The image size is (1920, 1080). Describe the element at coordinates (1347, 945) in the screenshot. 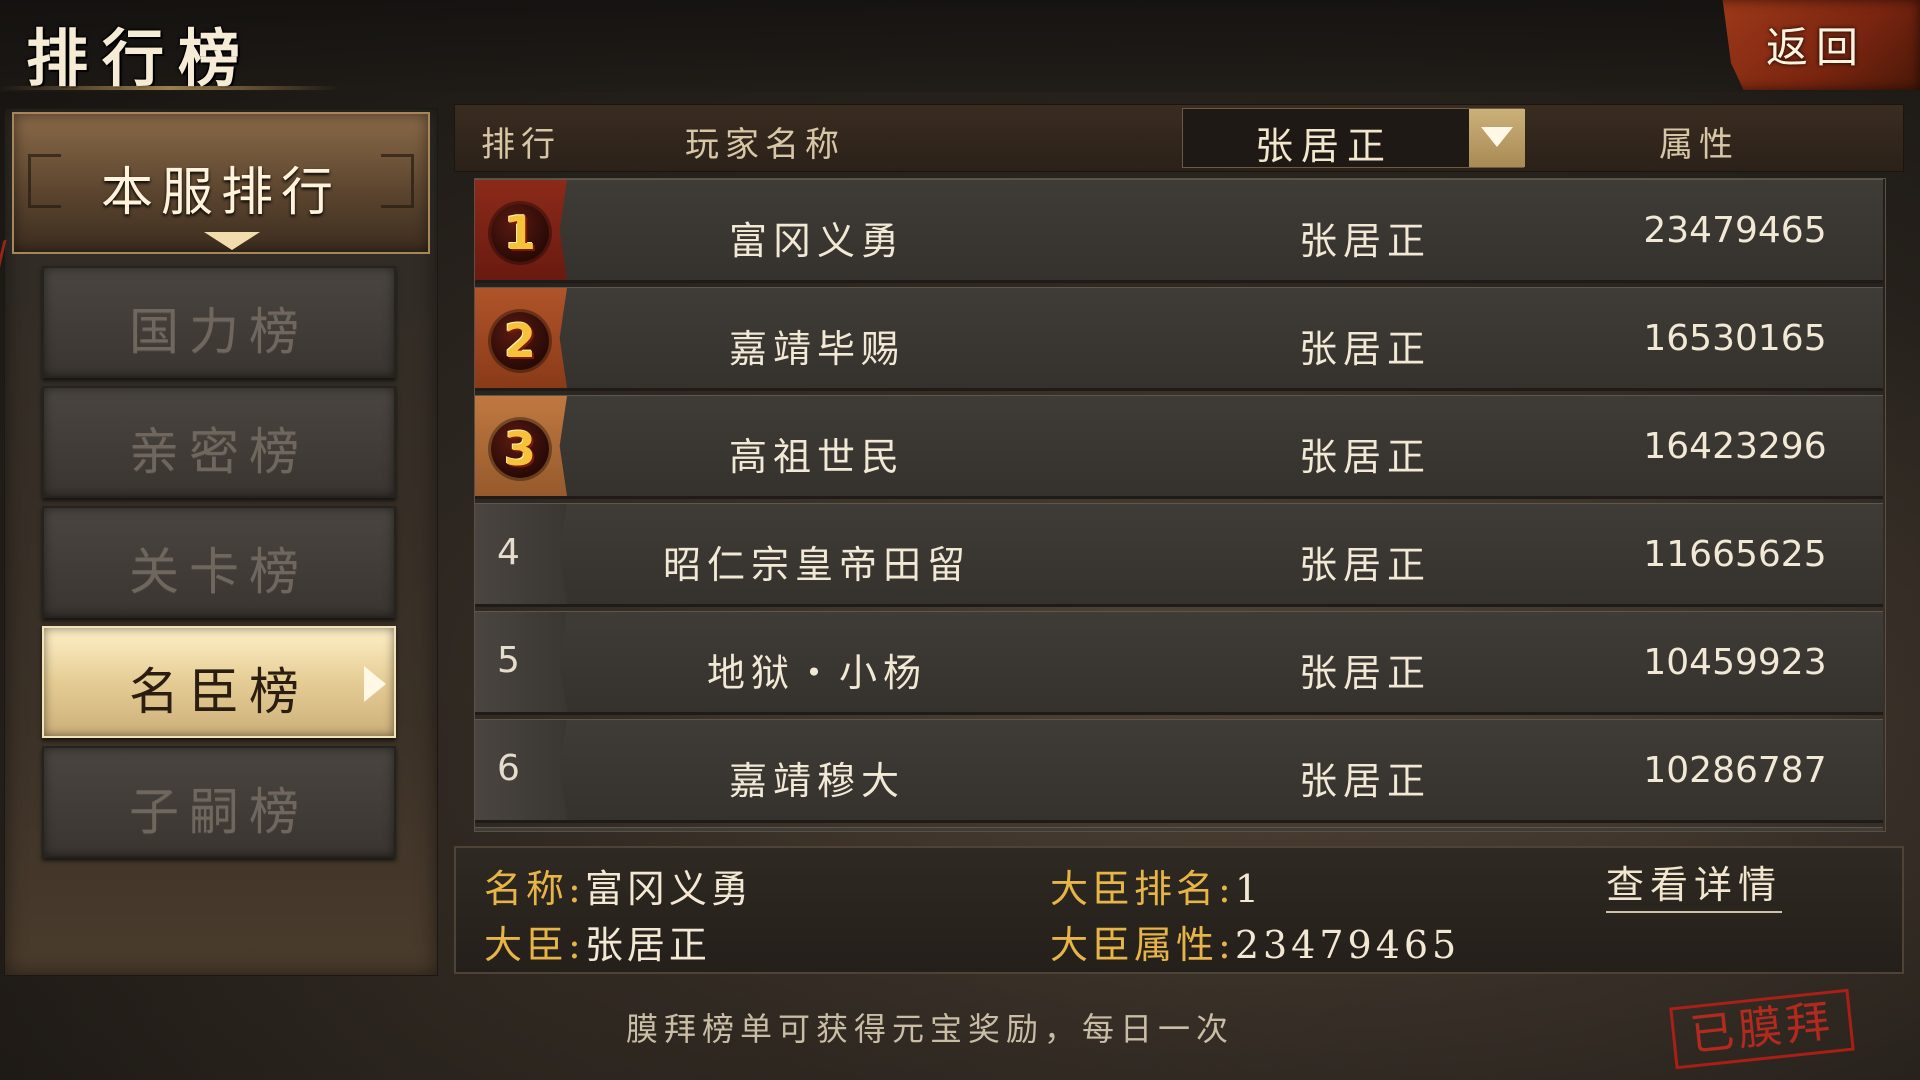

I see `detail-attr-value: 23479465` at that location.